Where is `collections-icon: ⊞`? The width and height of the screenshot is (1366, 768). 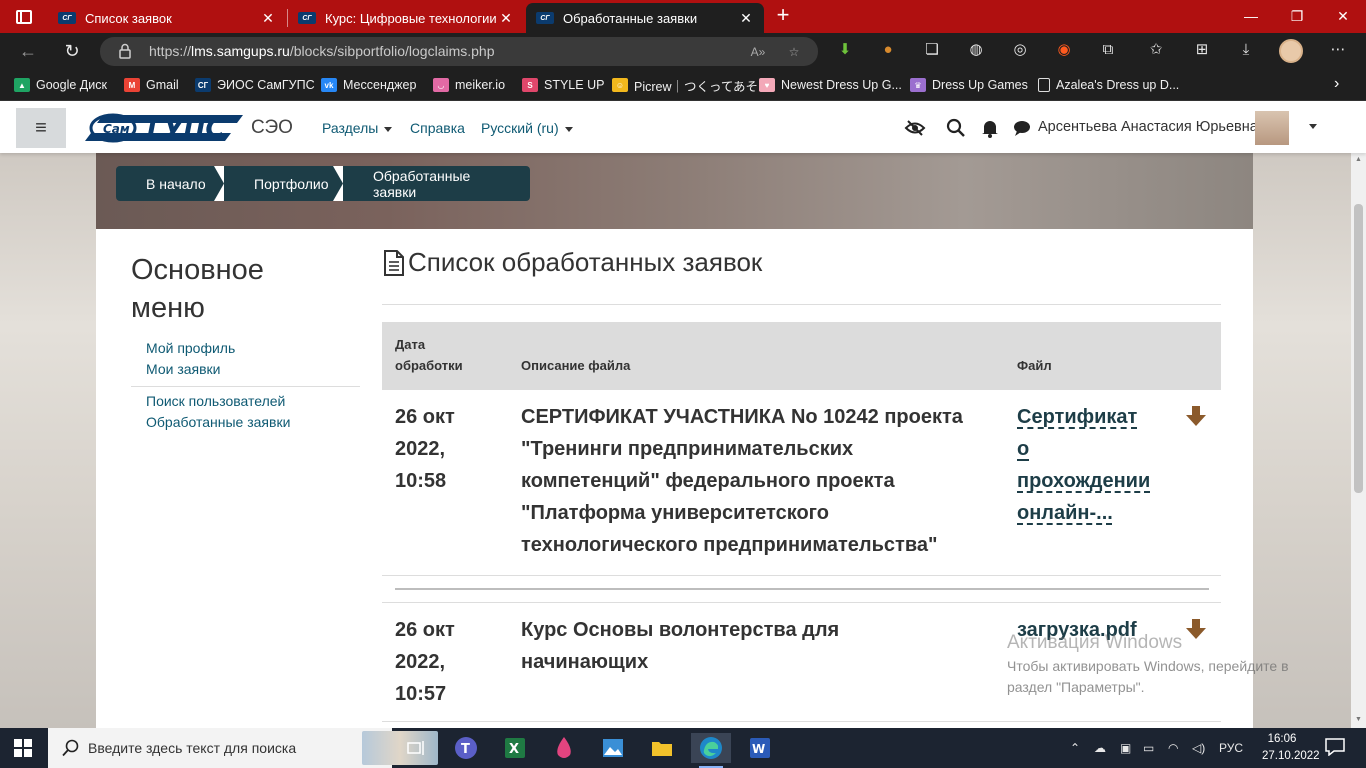 collections-icon: ⊞ is located at coordinates (1202, 50).